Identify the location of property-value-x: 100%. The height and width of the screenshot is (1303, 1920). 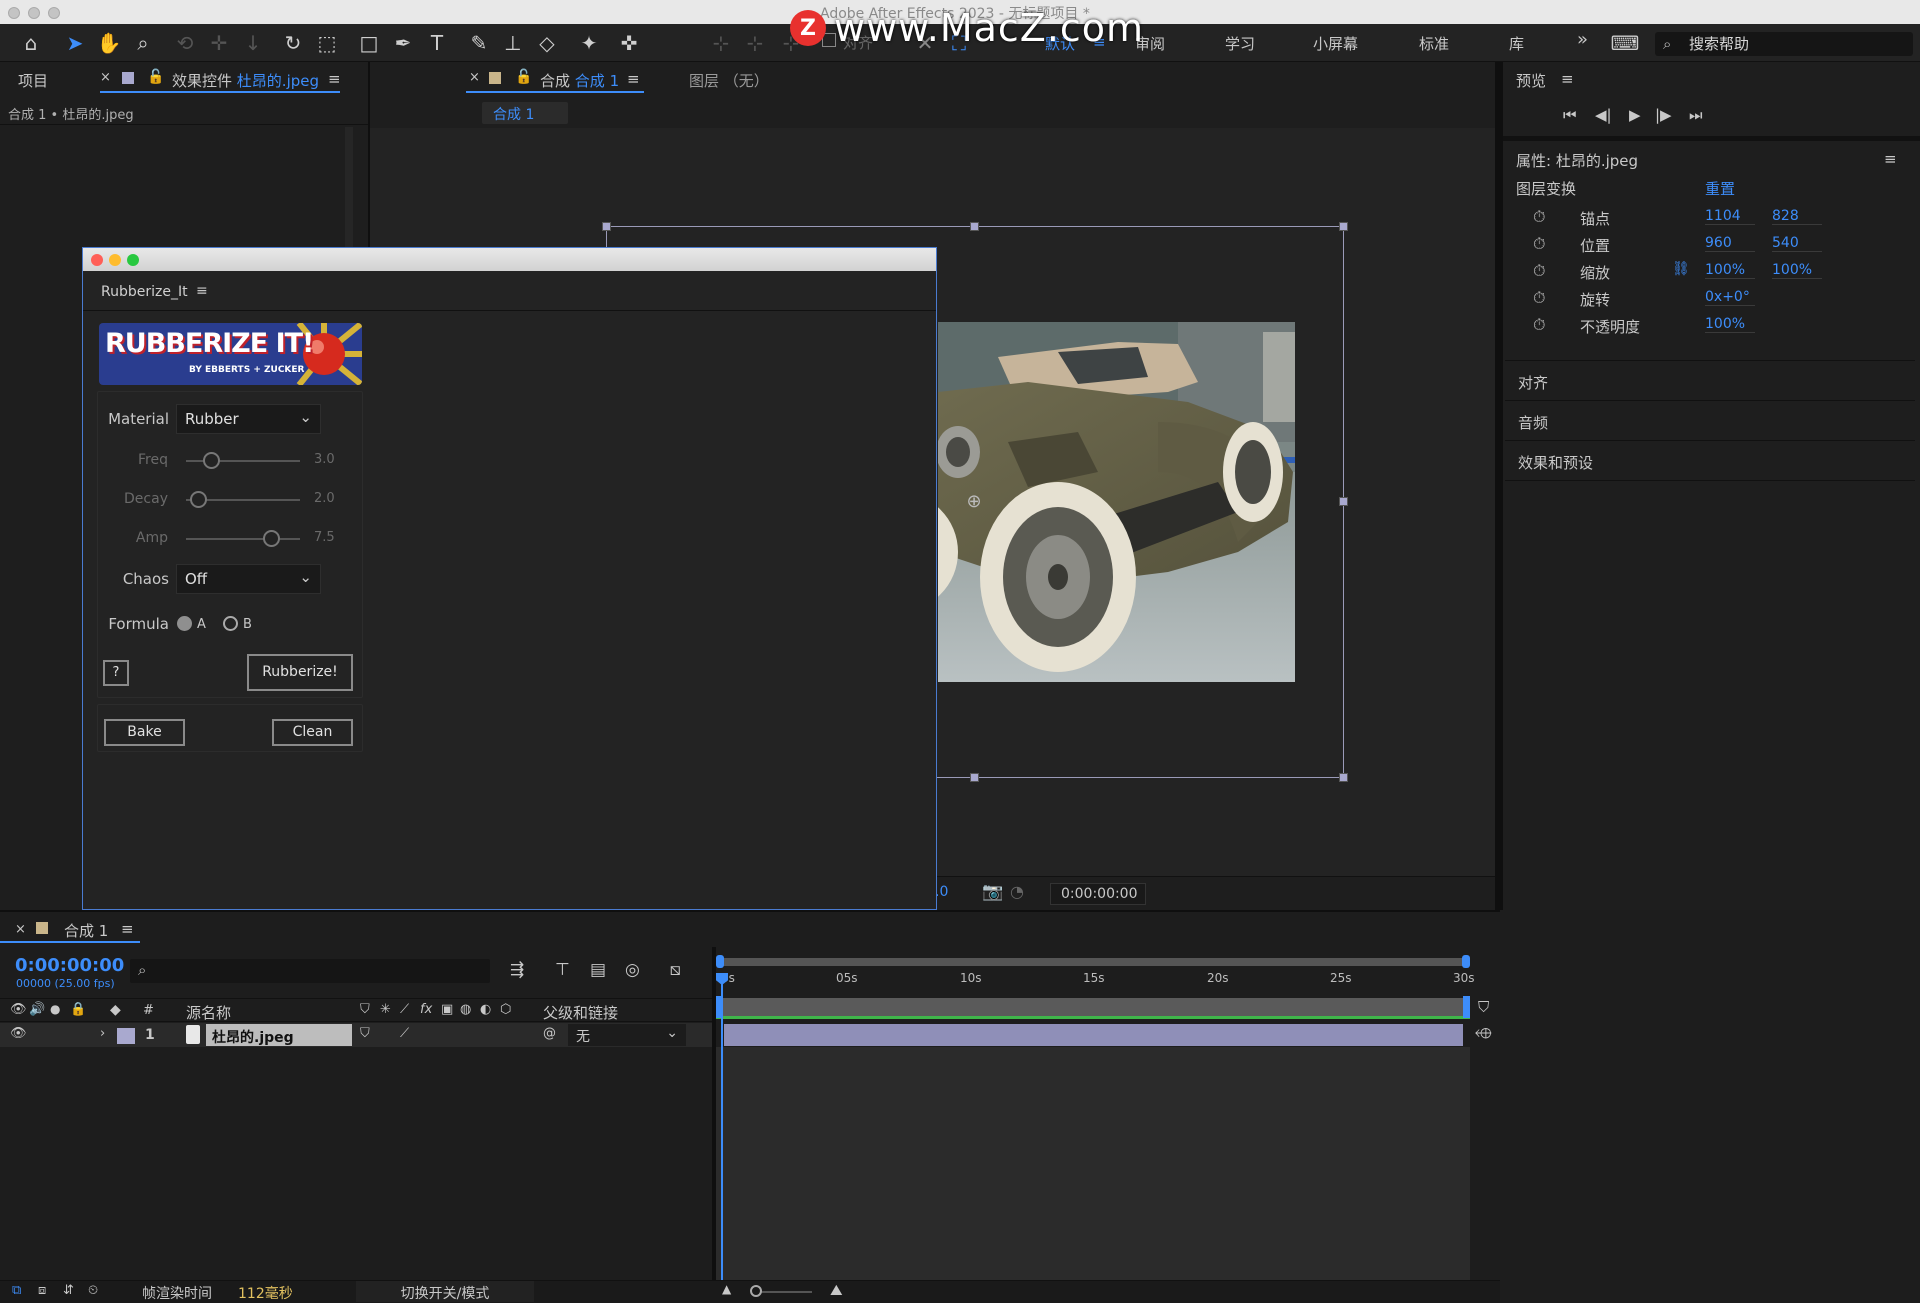
(1730, 270).